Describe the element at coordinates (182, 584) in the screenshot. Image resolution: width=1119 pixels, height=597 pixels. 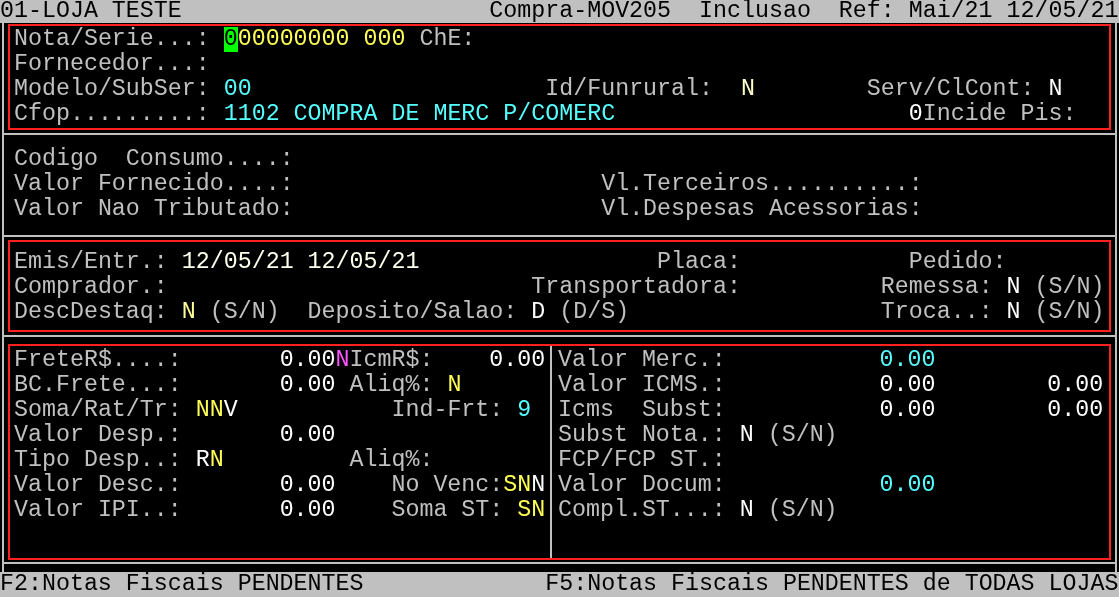
I see `shortcut-hint: F2:Notas Fiscais PENDENTES` at that location.